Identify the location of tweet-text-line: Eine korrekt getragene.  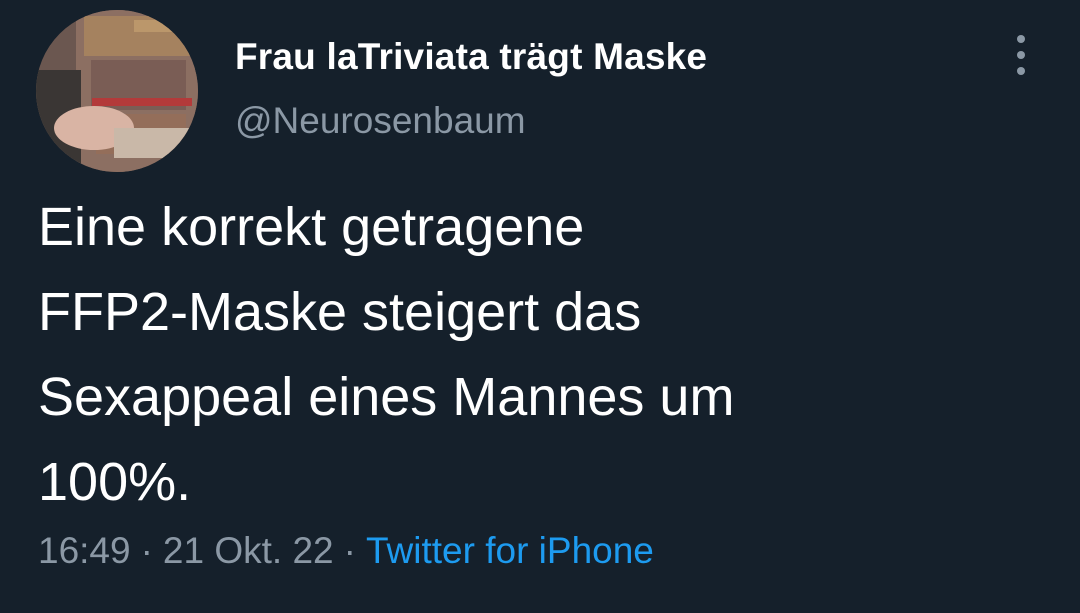
(311, 227).